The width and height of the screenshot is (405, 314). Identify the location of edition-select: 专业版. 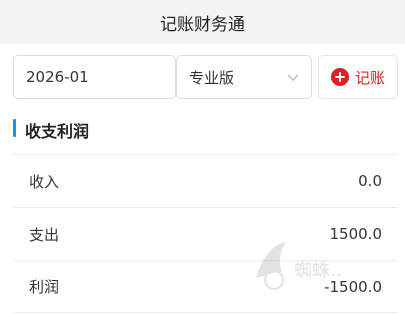
(244, 77).